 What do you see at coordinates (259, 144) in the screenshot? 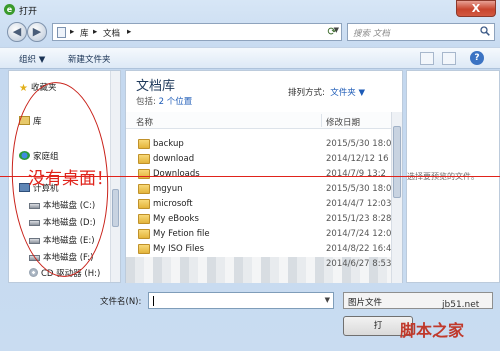
I see `file-row: backup 2015/5/30 18:0` at bounding box center [259, 144].